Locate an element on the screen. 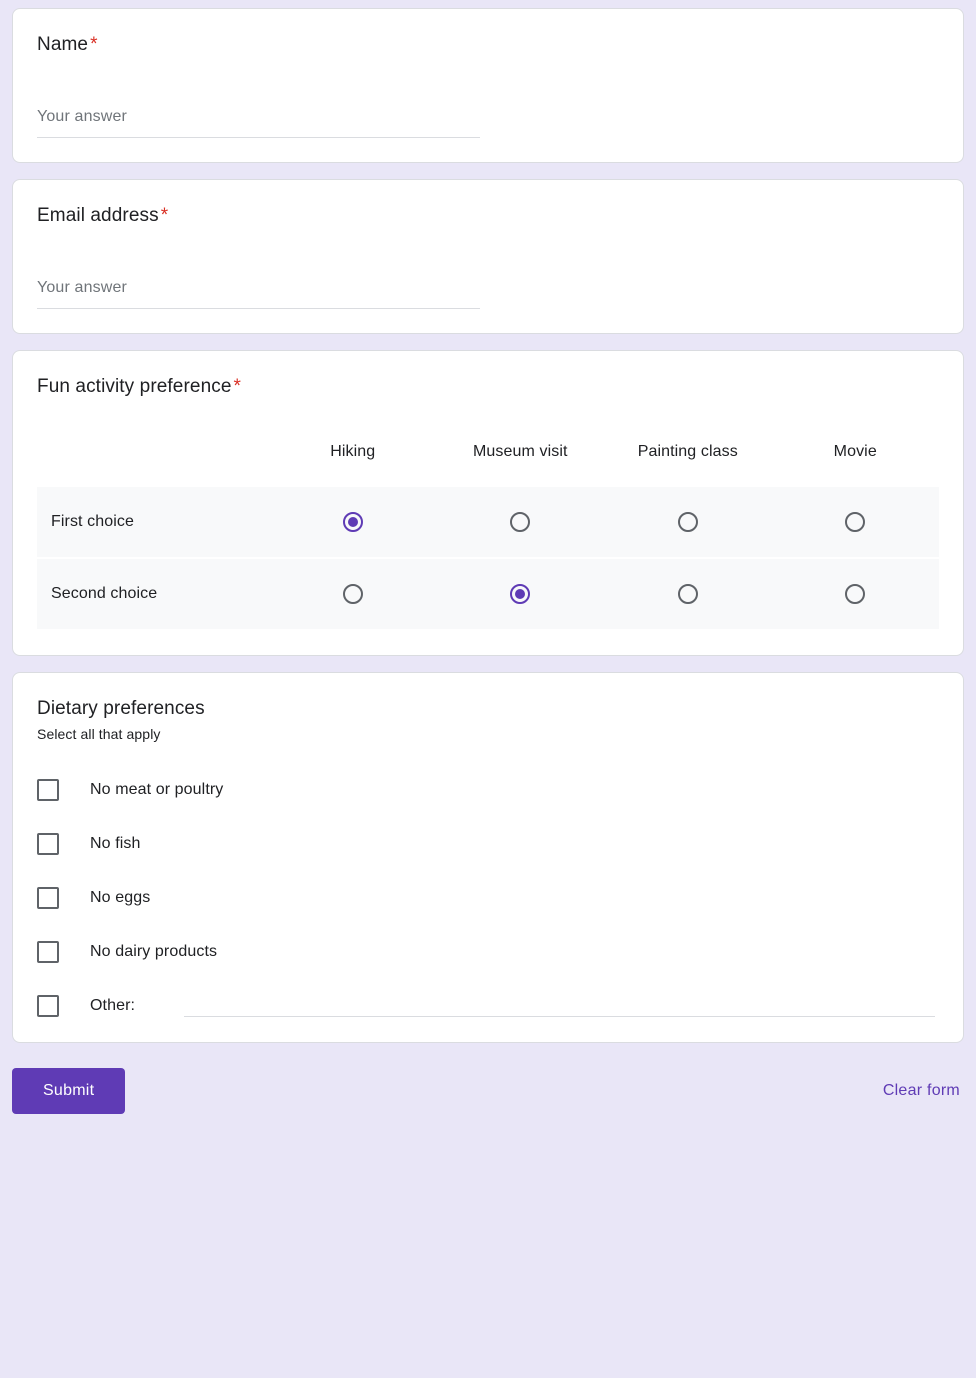 The height and width of the screenshot is (1378, 976). grid-row-first-choice: First choice is located at coordinates (488, 522).